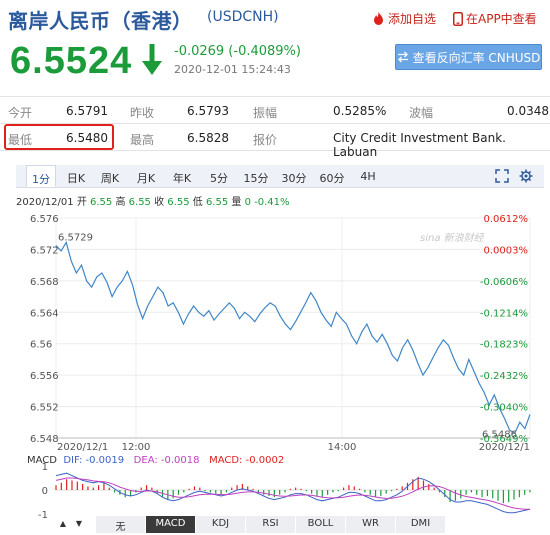 This screenshot has height=535, width=550. I want to click on open-label: 今开, so click(20, 113).